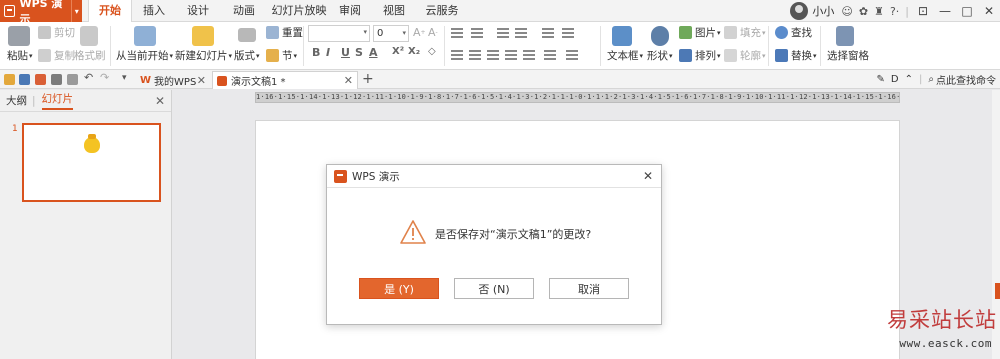 The image size is (1000, 359). I want to click on superscript-button: X², so click(398, 51).